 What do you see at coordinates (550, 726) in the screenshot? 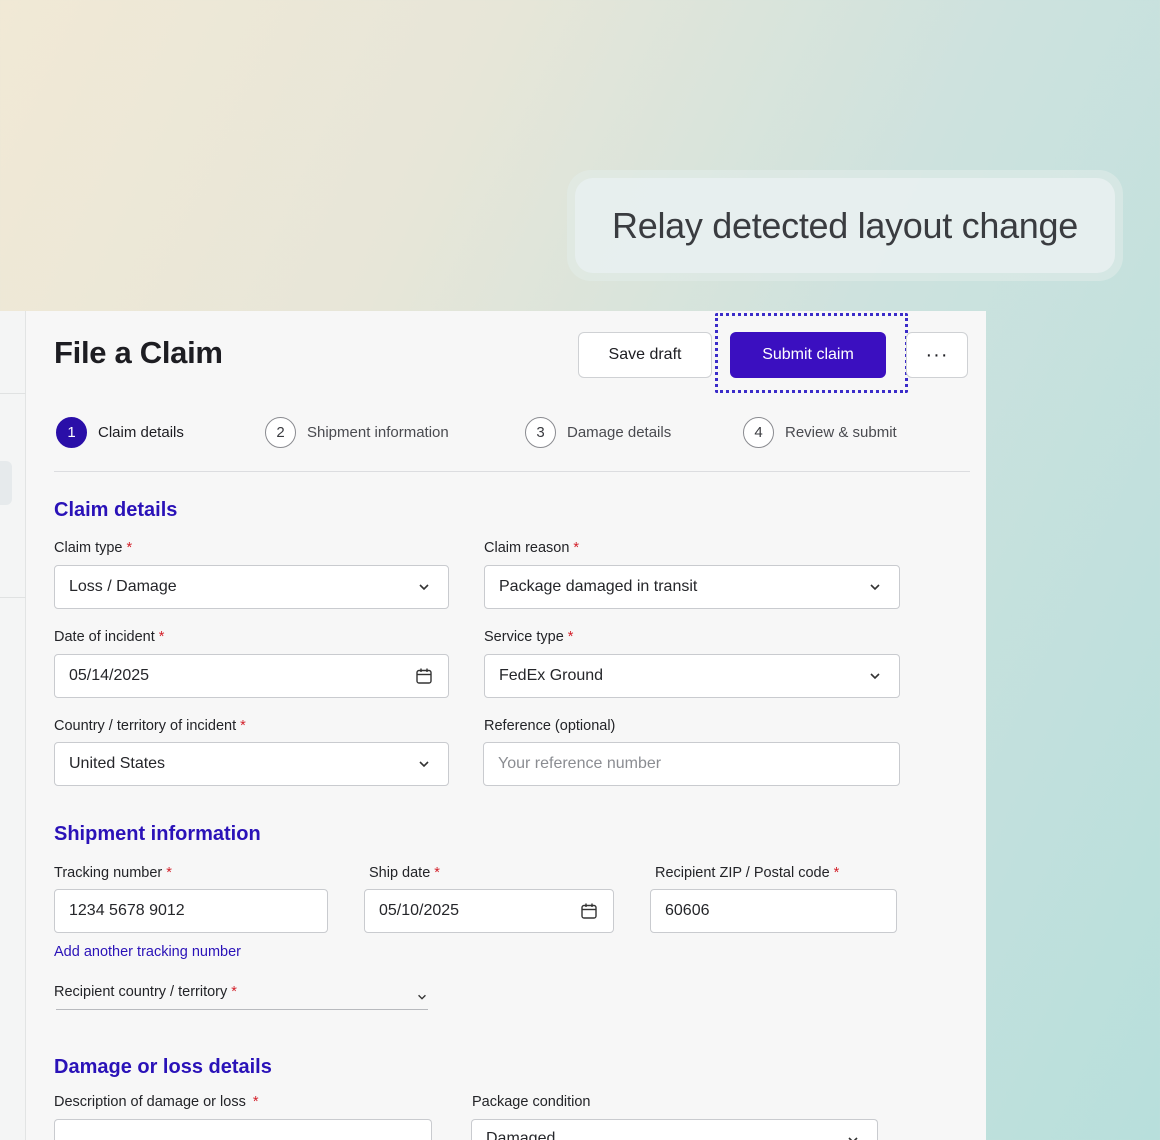
I see `reference-label: Reference (optional)` at bounding box center [550, 726].